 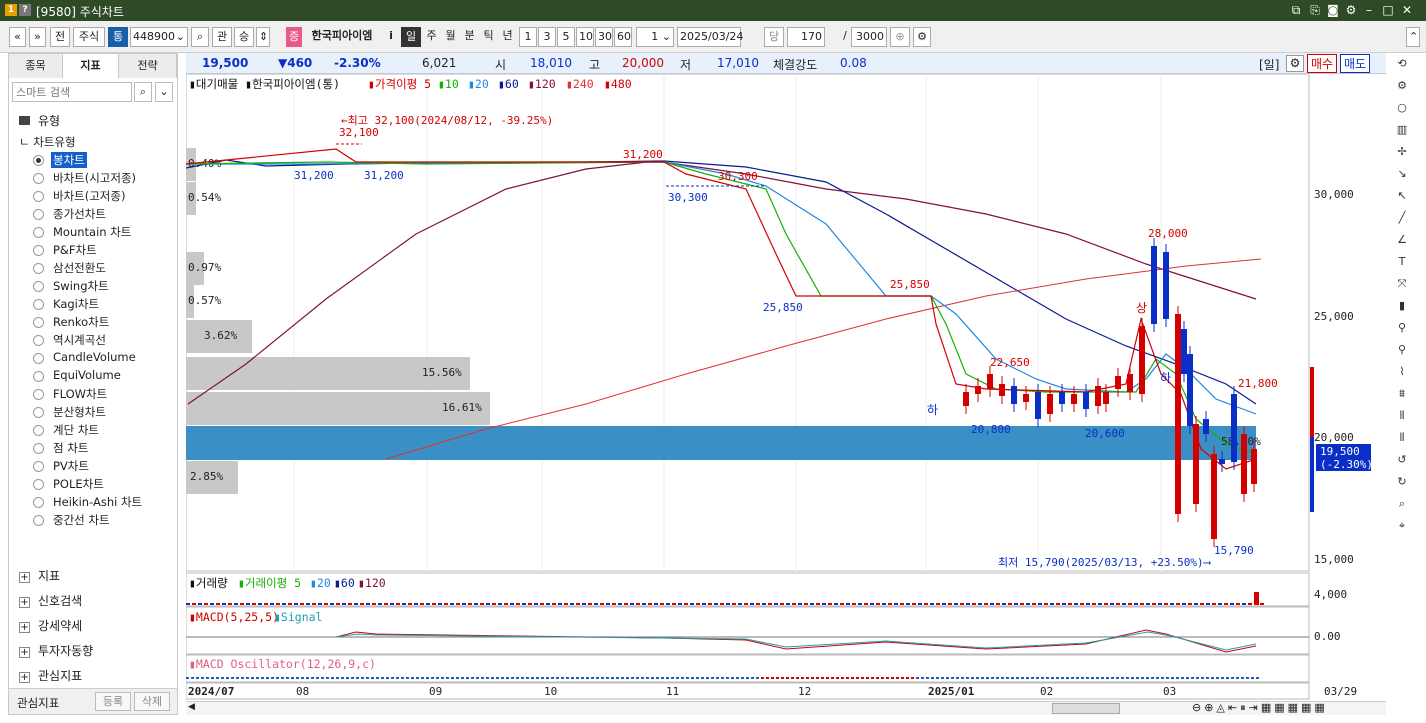 What do you see at coordinates (869, 37) in the screenshot?
I see `max-bars-input: 3000` at bounding box center [869, 37].